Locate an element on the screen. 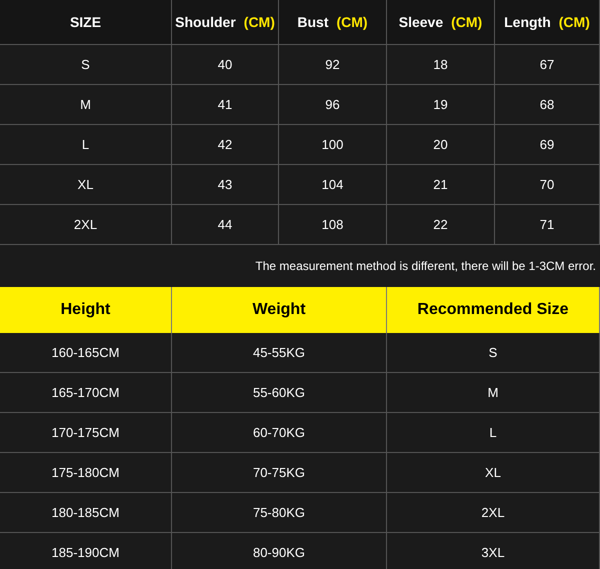 This screenshot has width=600, height=569. table-cell: 75-80KG is located at coordinates (279, 513).